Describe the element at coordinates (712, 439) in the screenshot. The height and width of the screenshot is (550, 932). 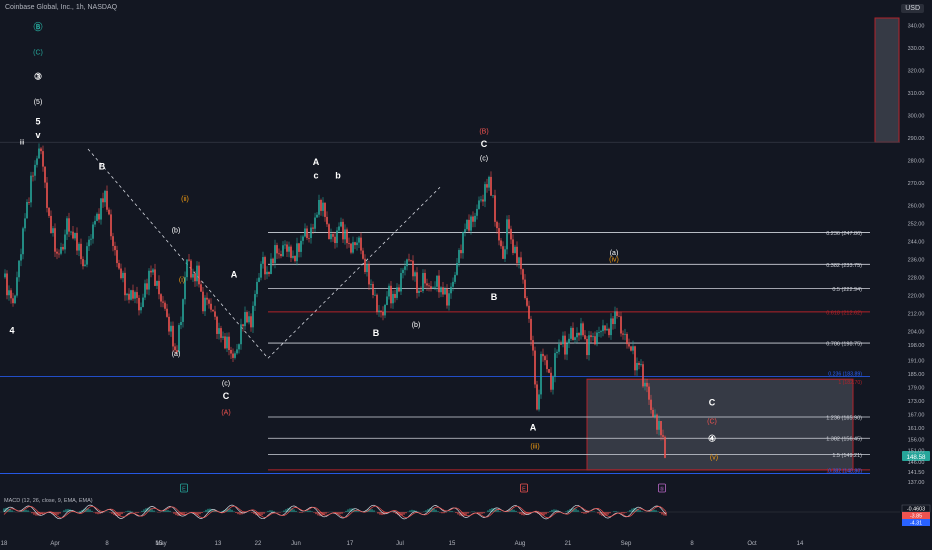
I see `wave-label: ④` at that location.